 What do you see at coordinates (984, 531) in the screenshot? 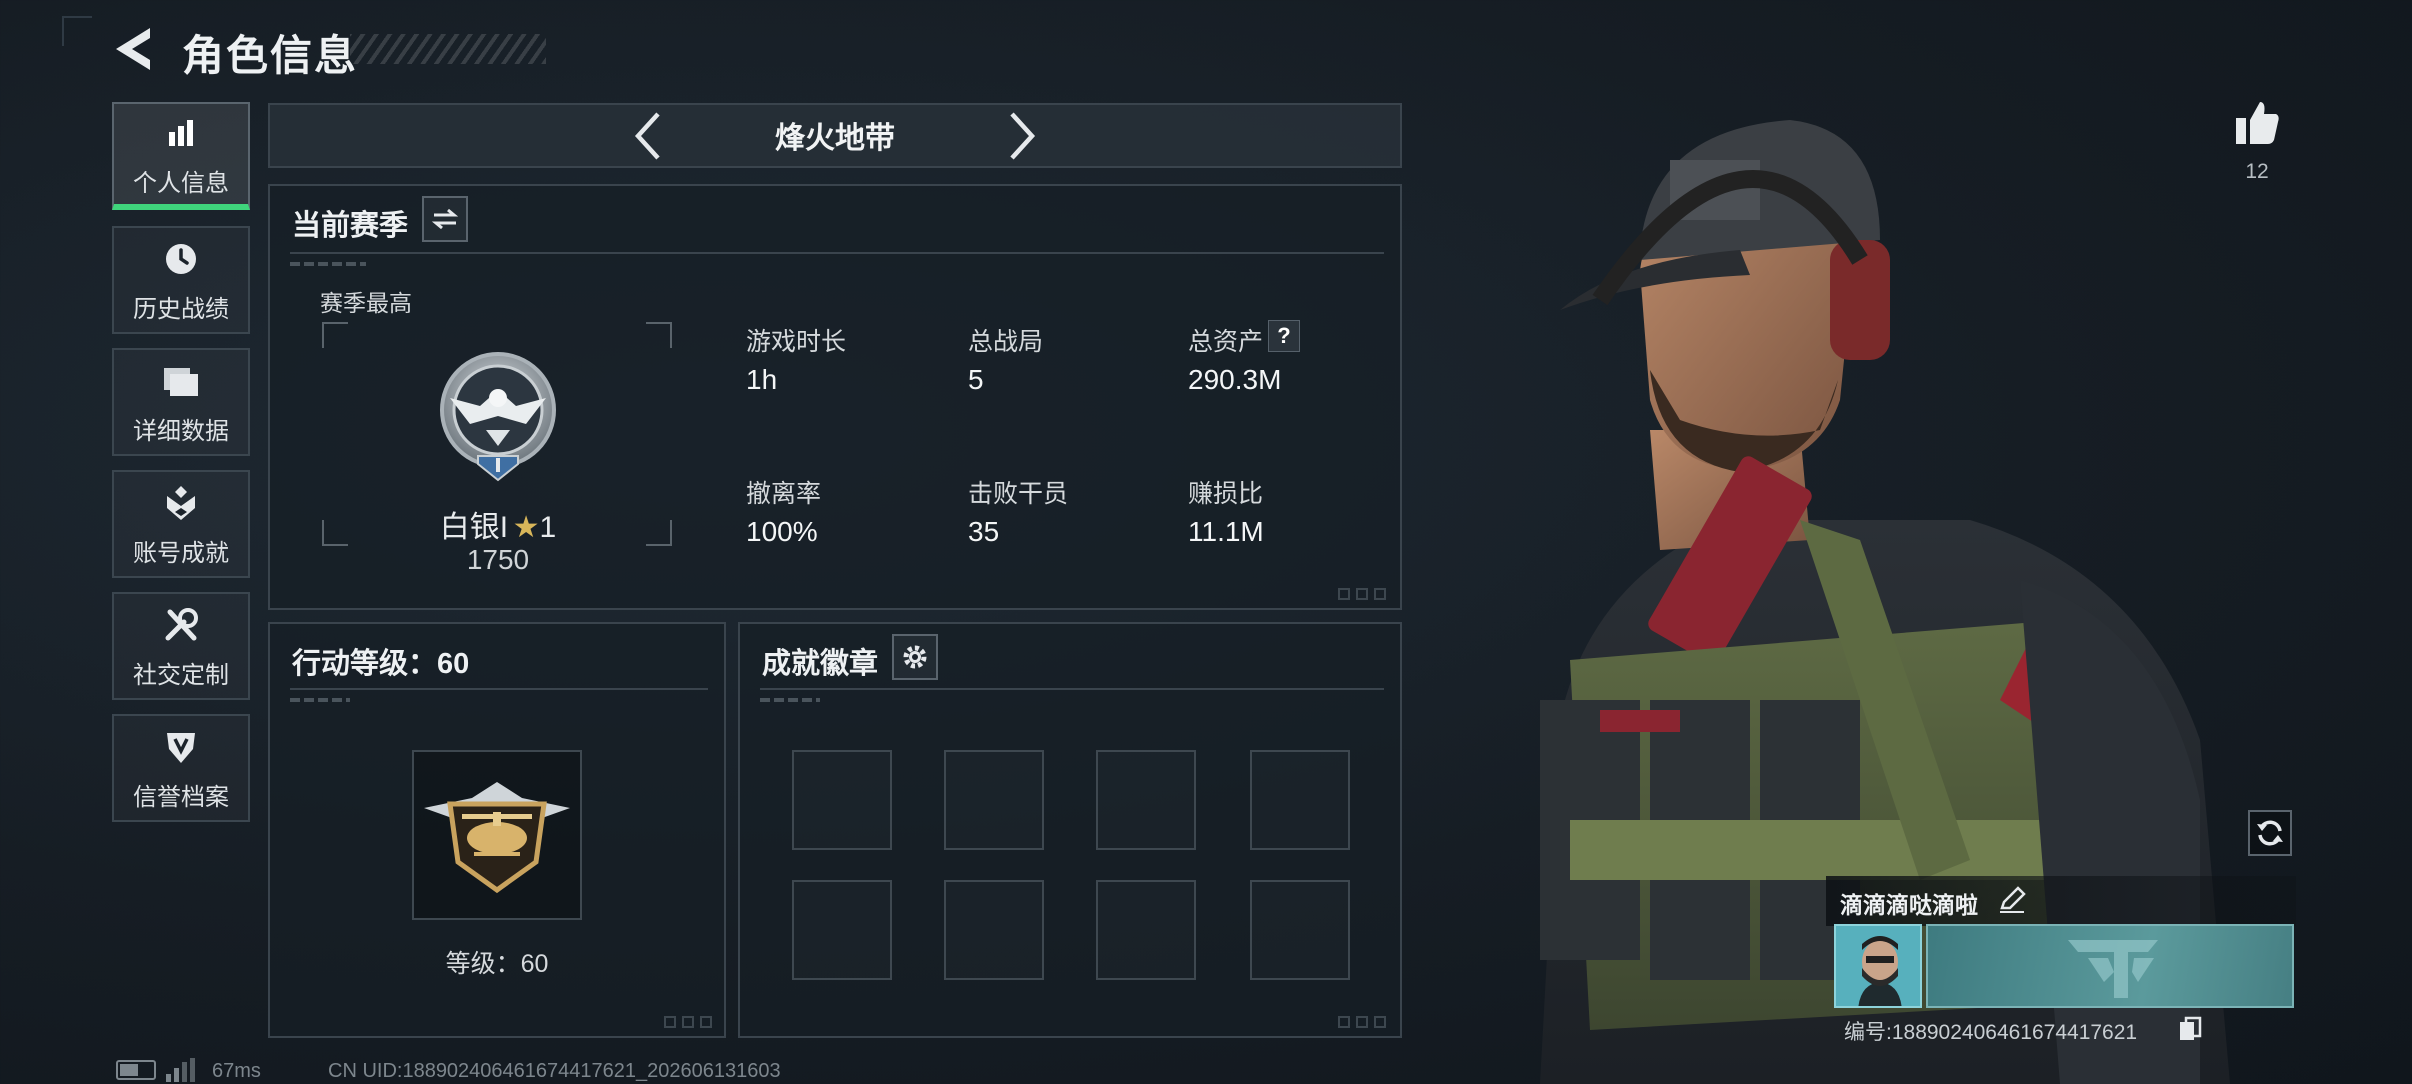
I see `stat-kills-value: 35` at bounding box center [984, 531].